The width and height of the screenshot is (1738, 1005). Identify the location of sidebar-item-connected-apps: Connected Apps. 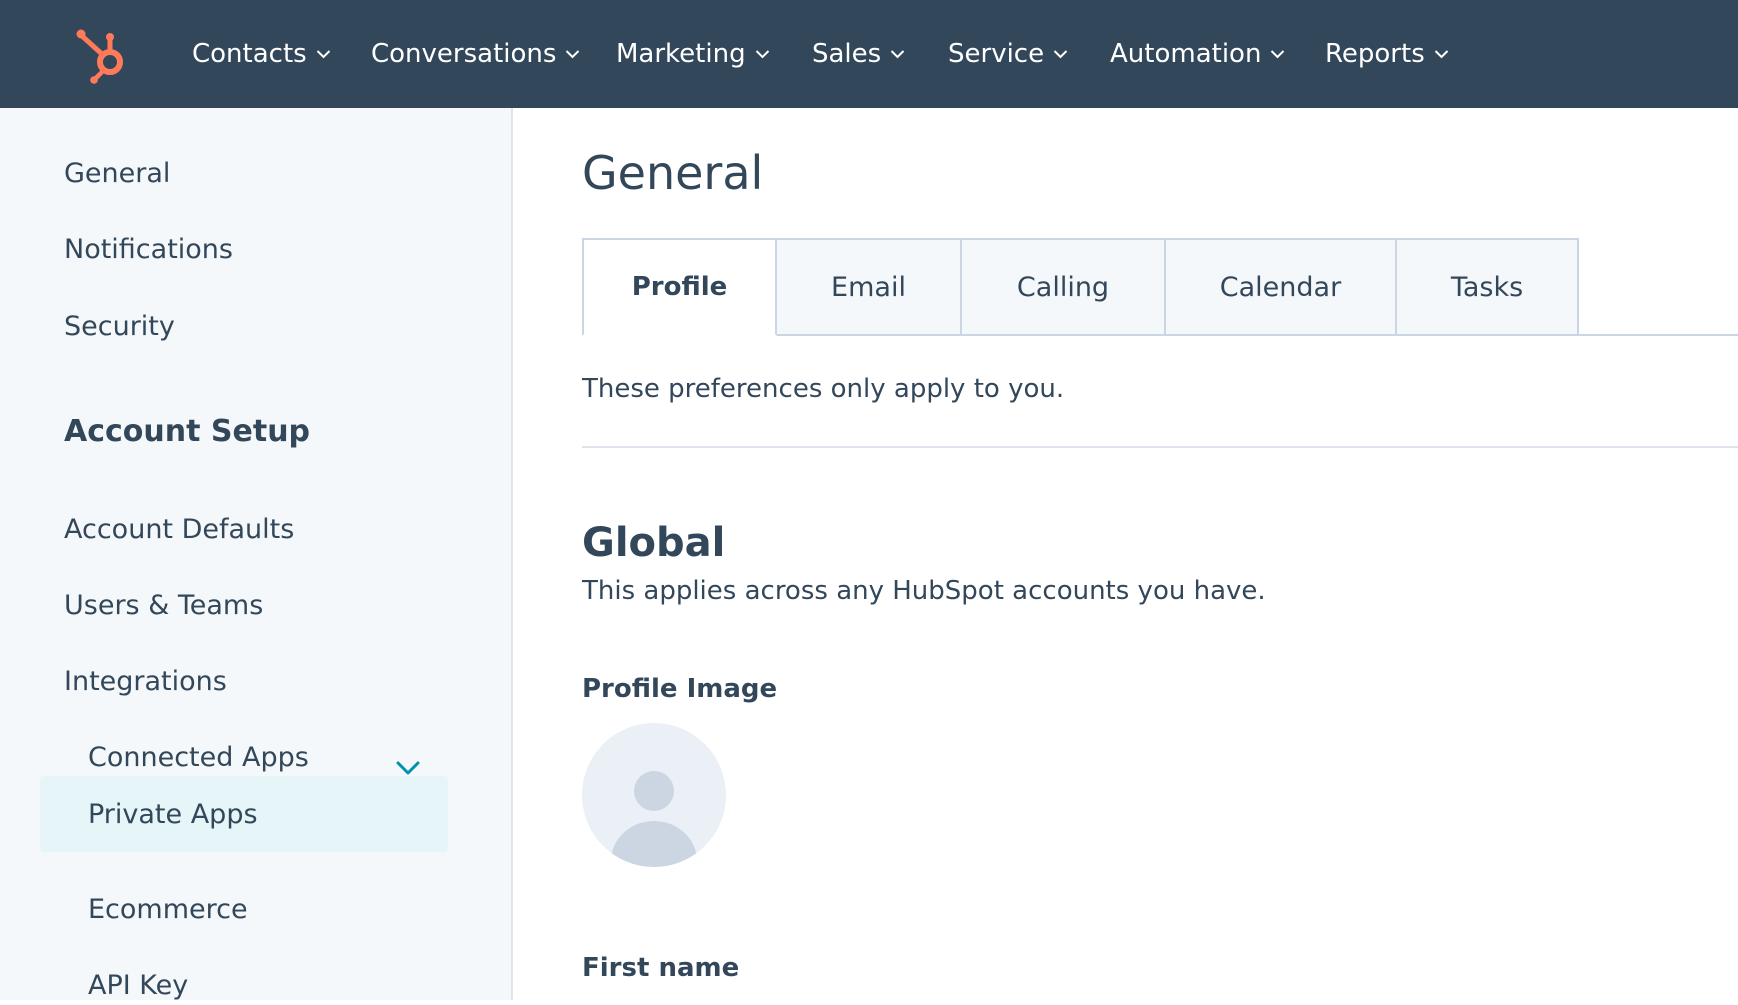
(198, 757).